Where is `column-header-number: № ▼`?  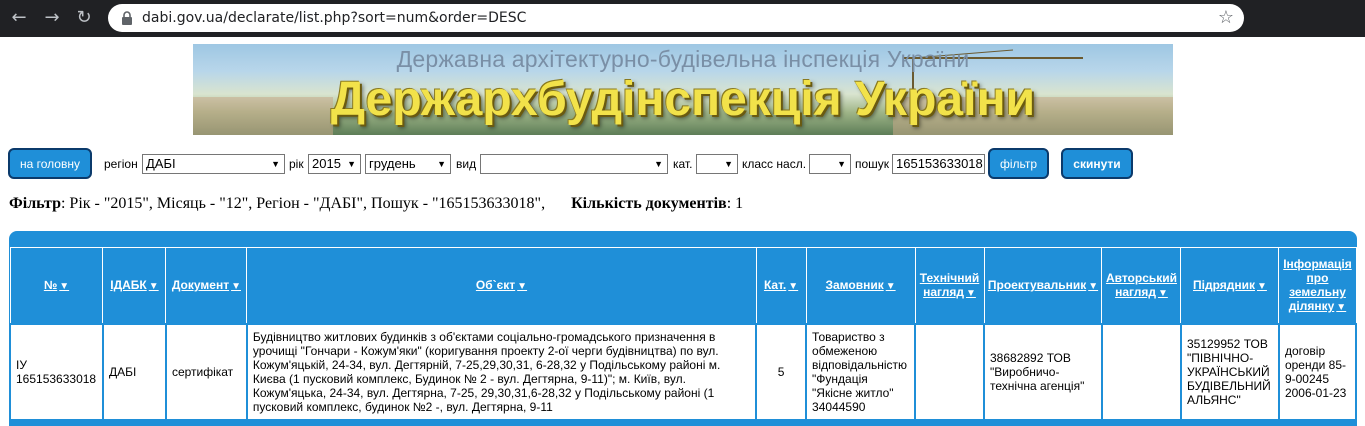
column-header-number: № ▼ is located at coordinates (56, 285).